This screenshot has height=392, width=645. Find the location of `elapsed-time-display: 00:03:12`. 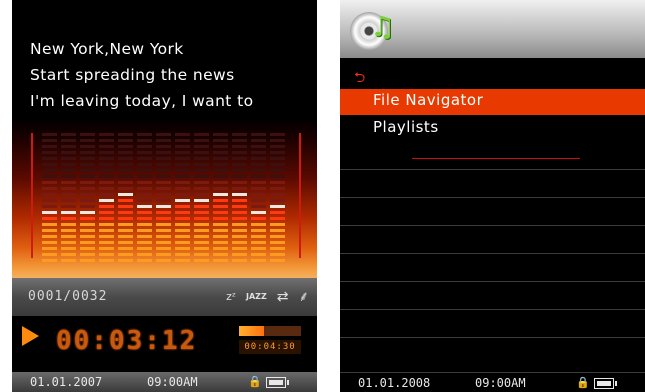

elapsed-time-display: 00:03:12 is located at coordinates (127, 341).